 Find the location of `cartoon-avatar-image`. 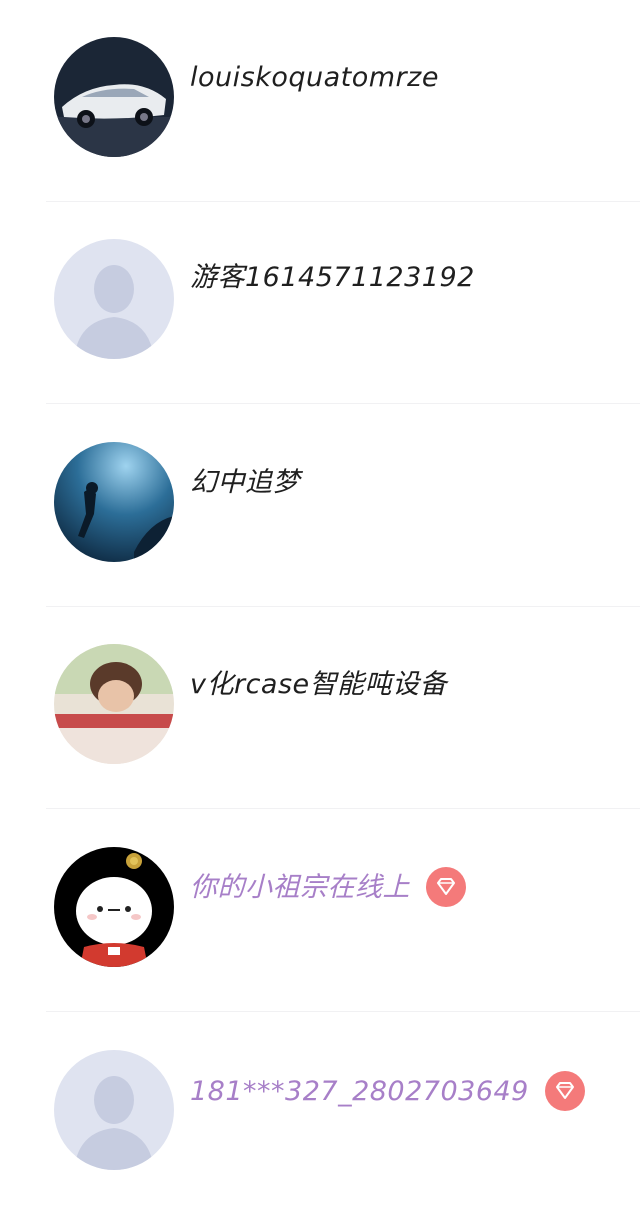

cartoon-avatar-image is located at coordinates (114, 907).